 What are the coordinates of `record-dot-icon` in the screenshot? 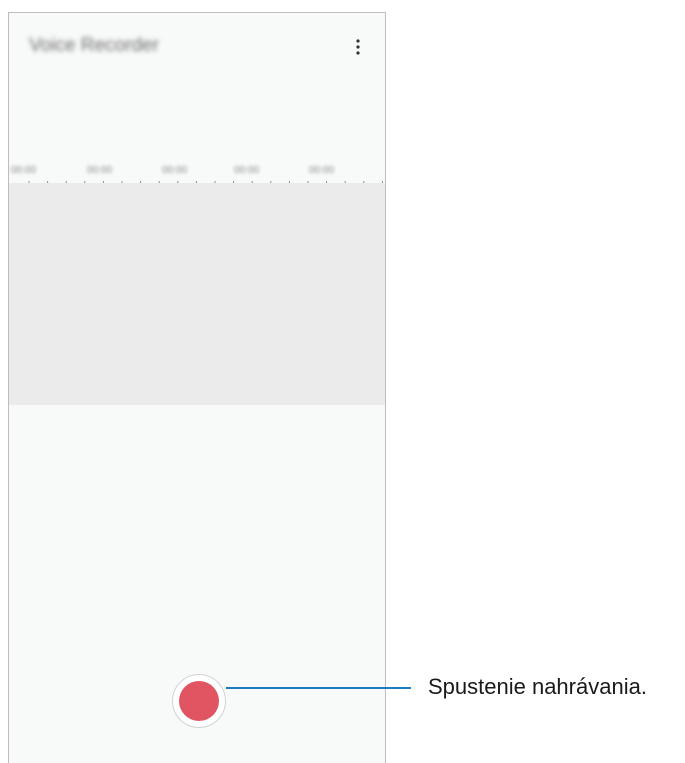 It's located at (199, 701).